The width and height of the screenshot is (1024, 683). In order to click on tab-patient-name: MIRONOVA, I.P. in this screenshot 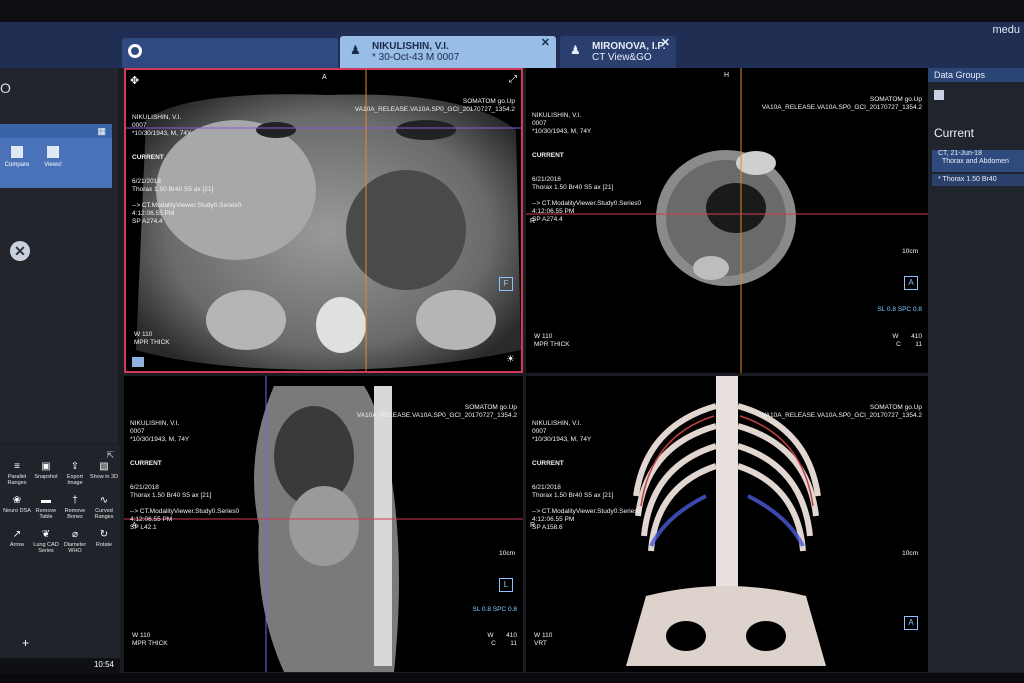, I will do `click(629, 46)`.